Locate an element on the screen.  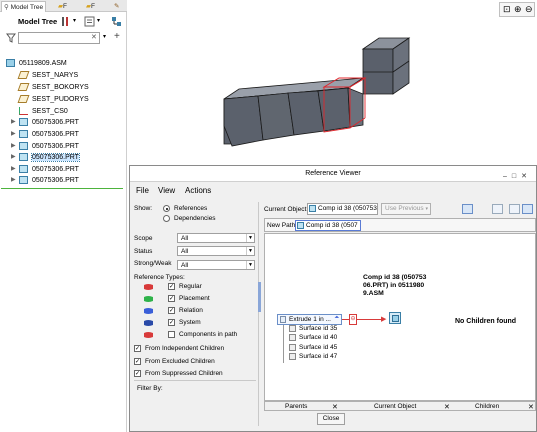
chevron-down-icon-3: ▾ is located at coordinates (104, 36).